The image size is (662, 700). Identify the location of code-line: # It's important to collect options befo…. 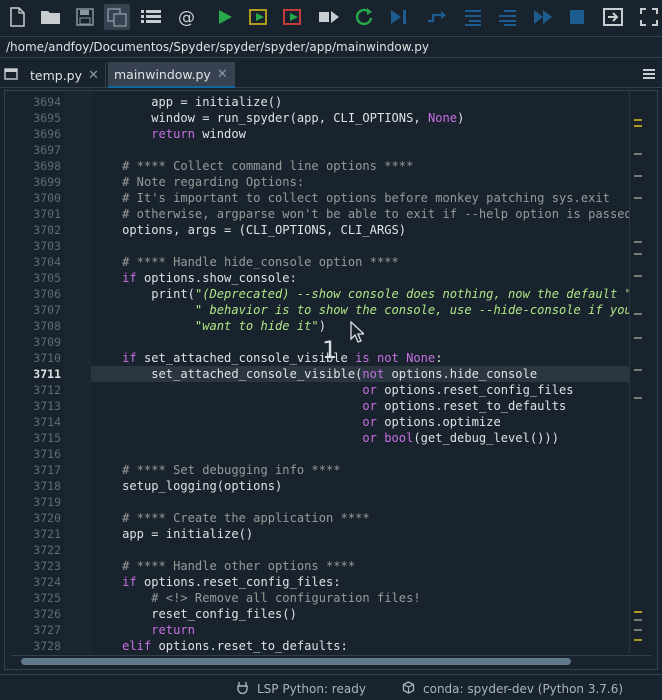
(351, 198).